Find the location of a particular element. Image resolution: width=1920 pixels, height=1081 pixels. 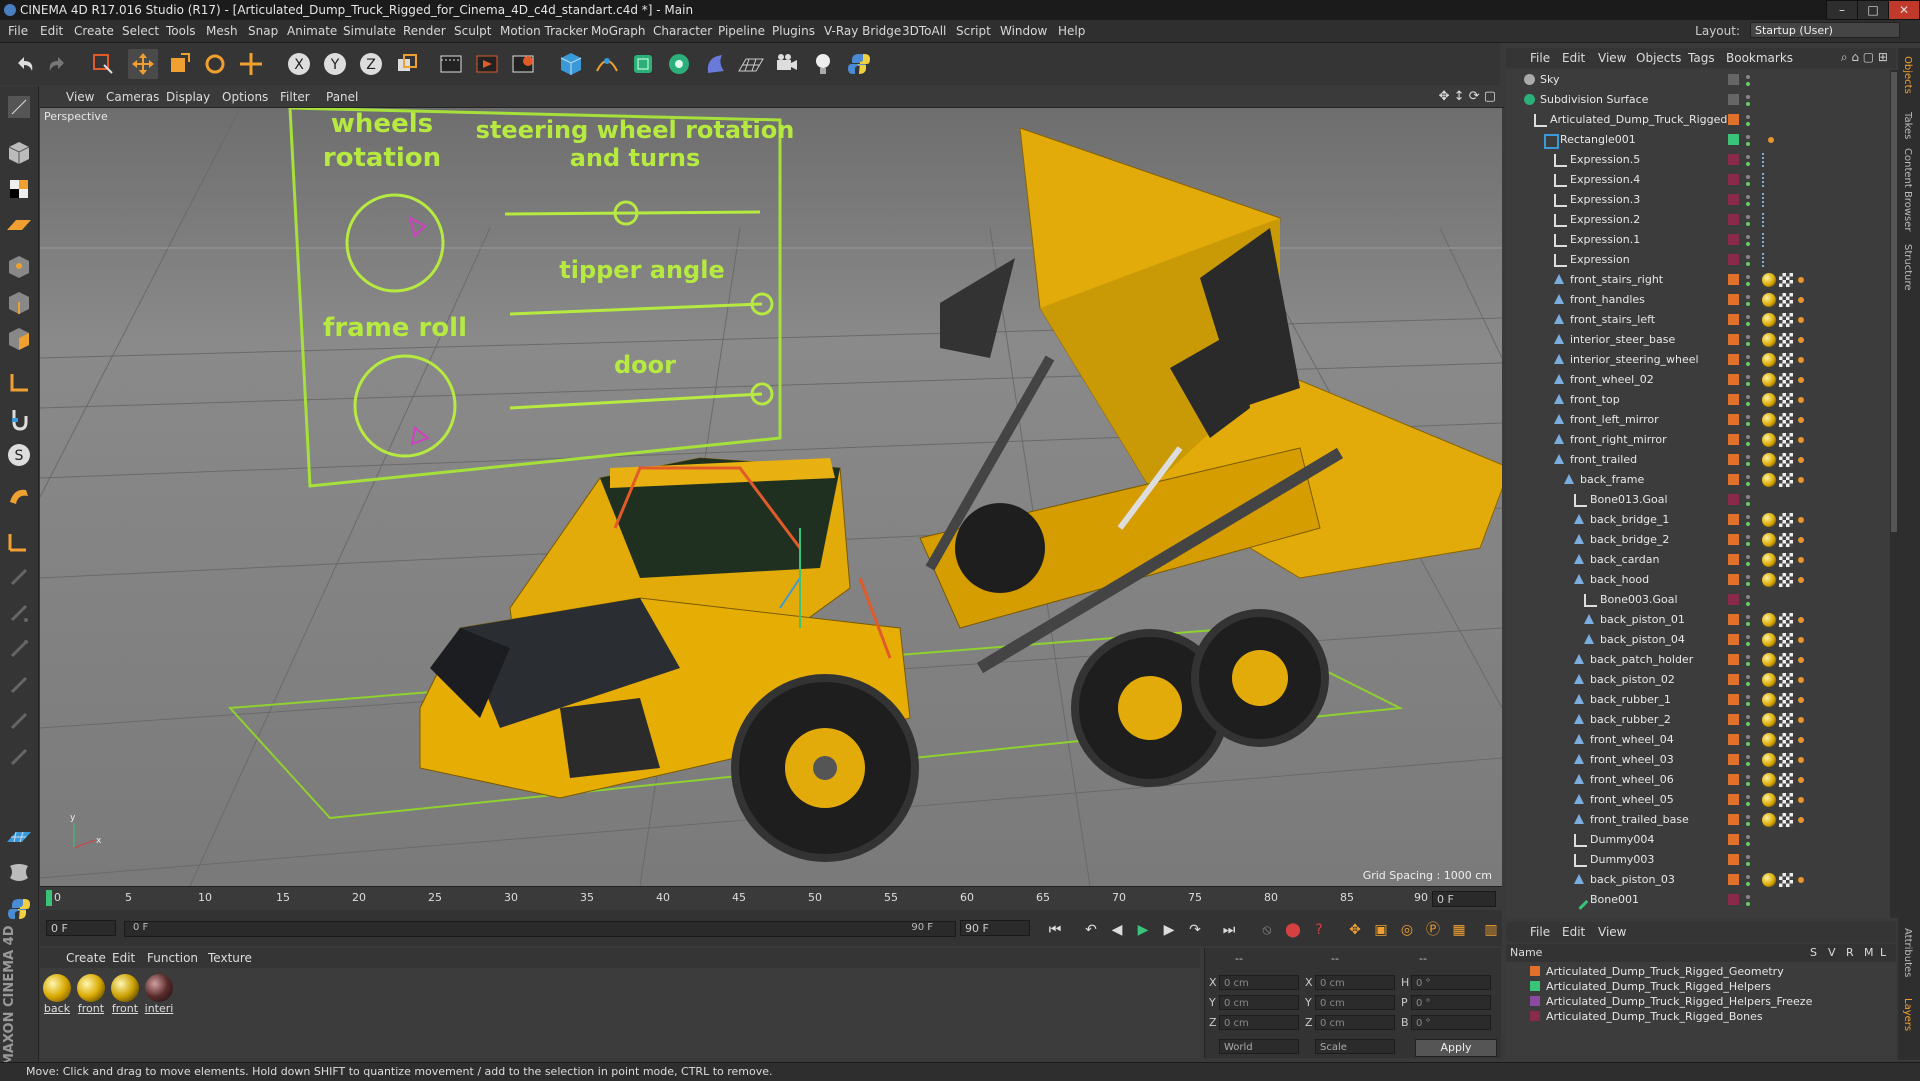

menu-mograph: MoGraph is located at coordinates (618, 31).